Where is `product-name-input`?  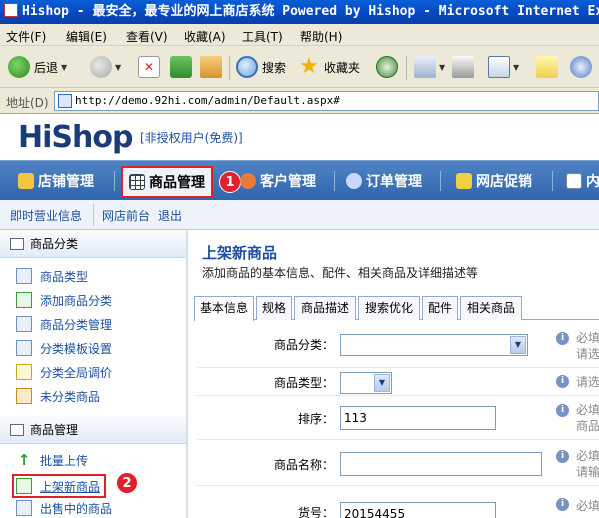
product-name-input is located at coordinates (441, 464).